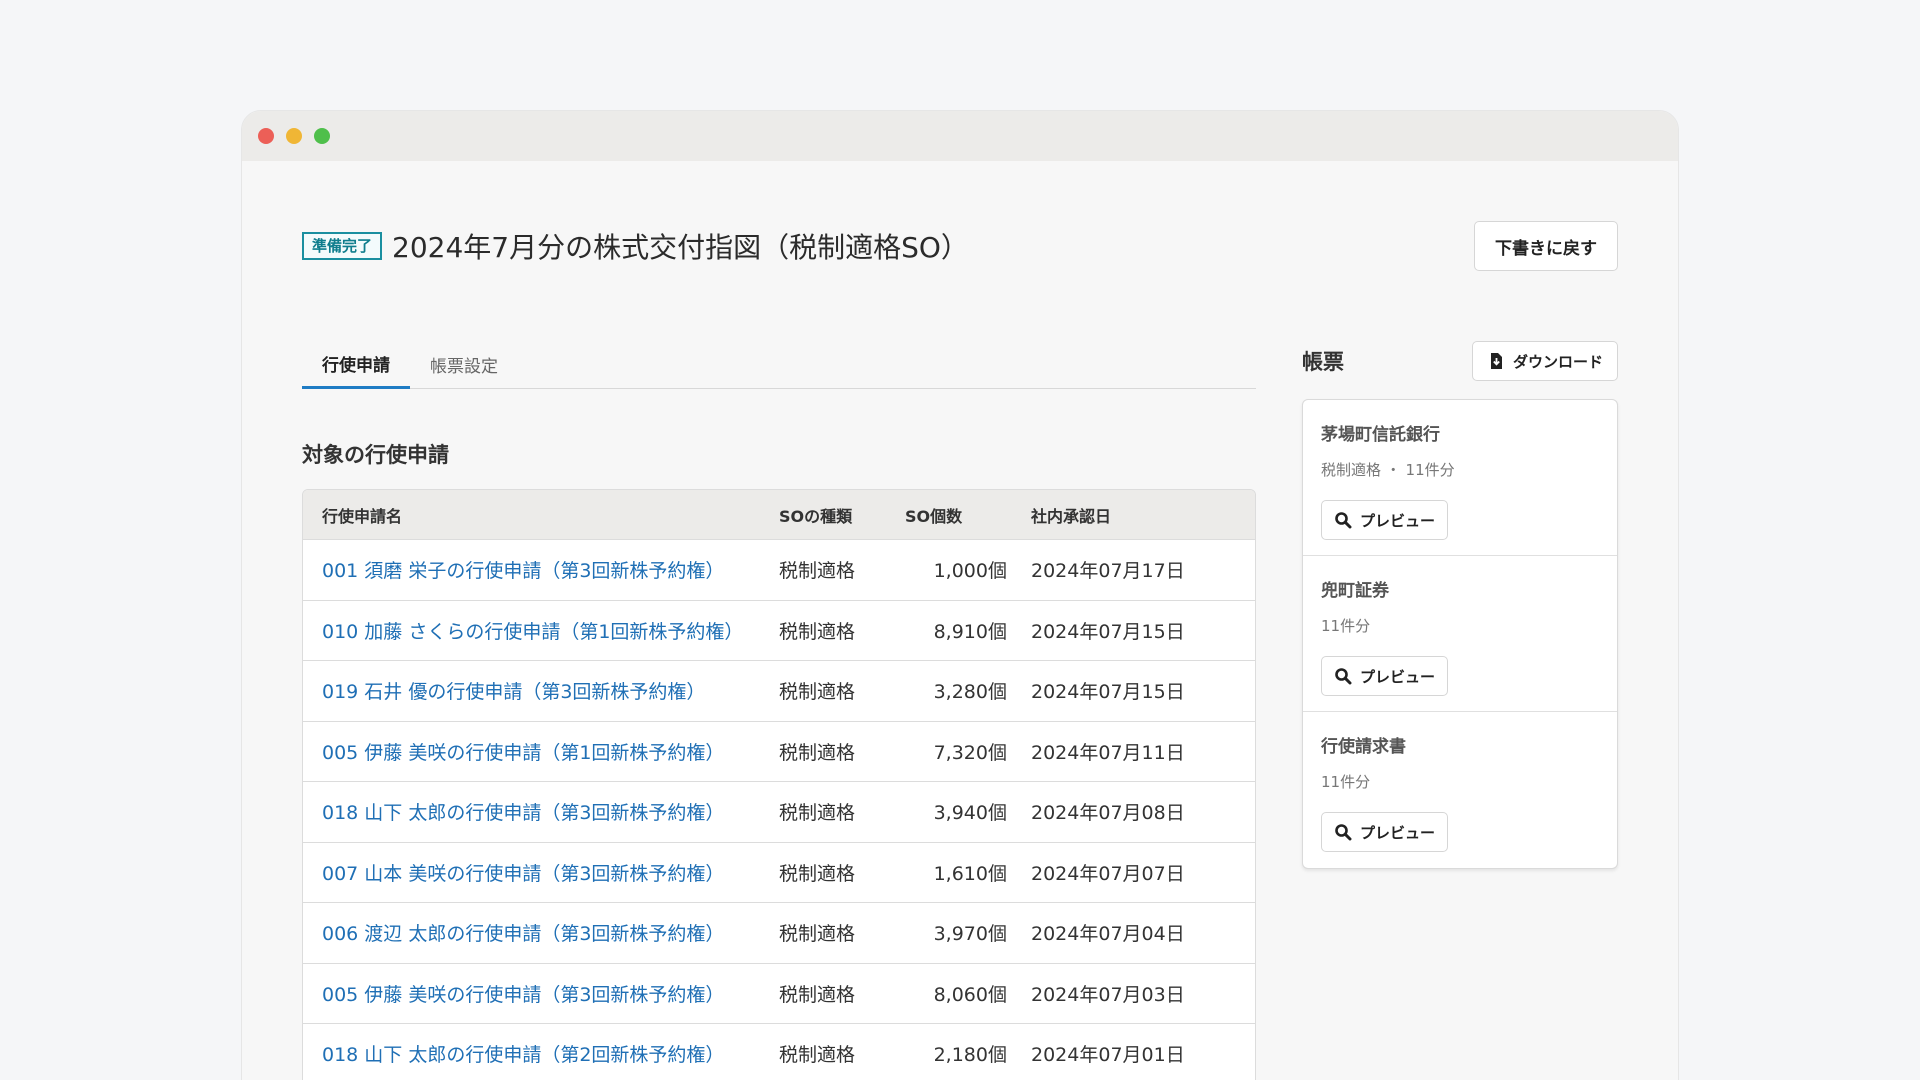  What do you see at coordinates (1460, 790) in the screenshot?
I see `document-item: 行使請求書 11件分 プレビュー` at bounding box center [1460, 790].